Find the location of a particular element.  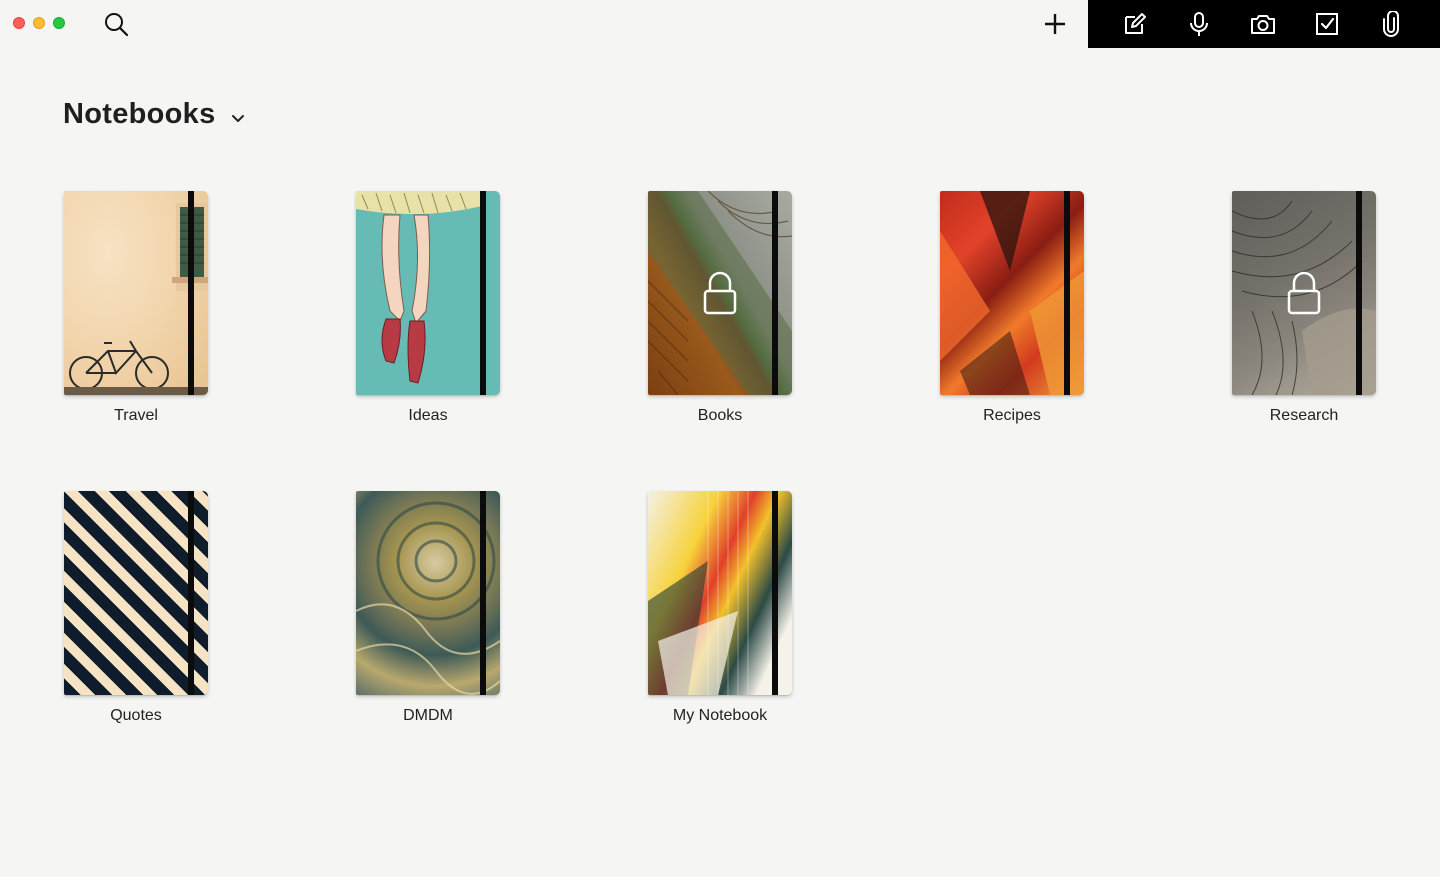

voice-note-button is located at coordinates (1199, 24).